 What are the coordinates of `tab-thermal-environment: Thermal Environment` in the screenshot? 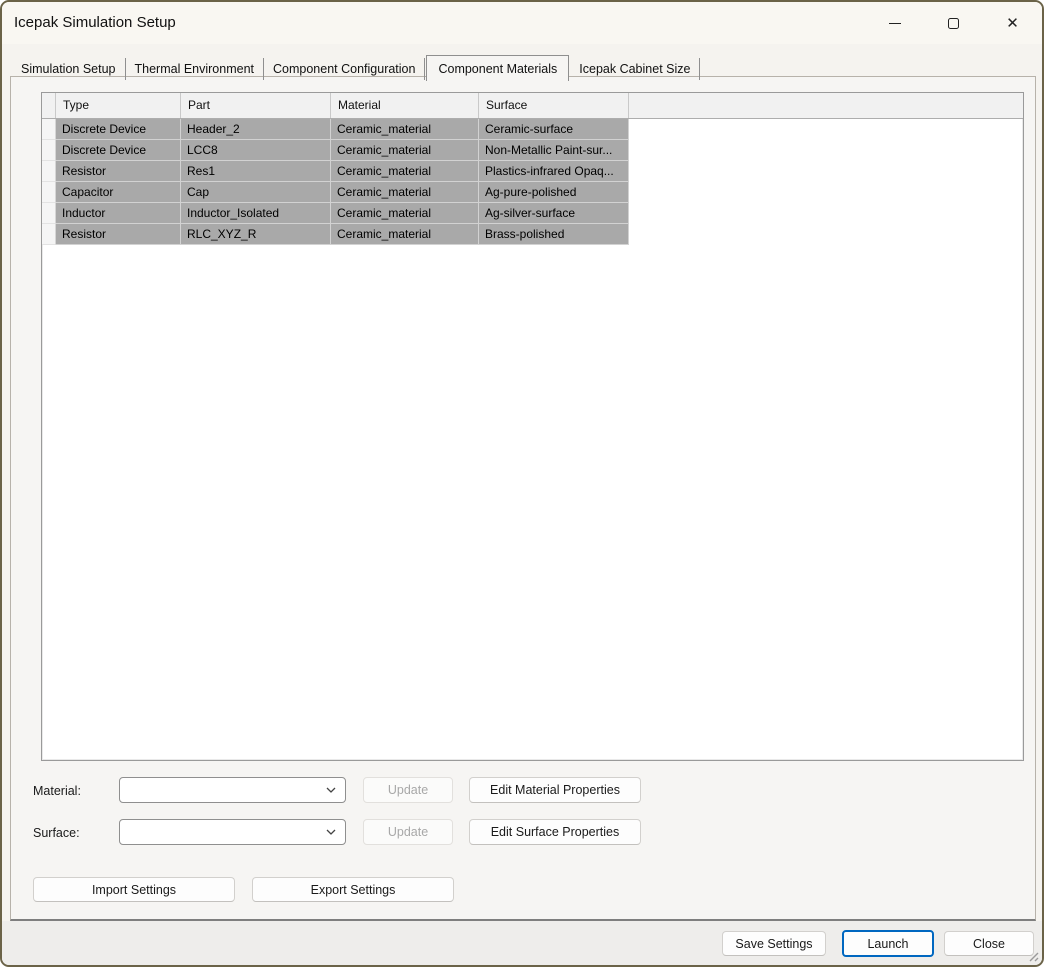 It's located at (195, 69).